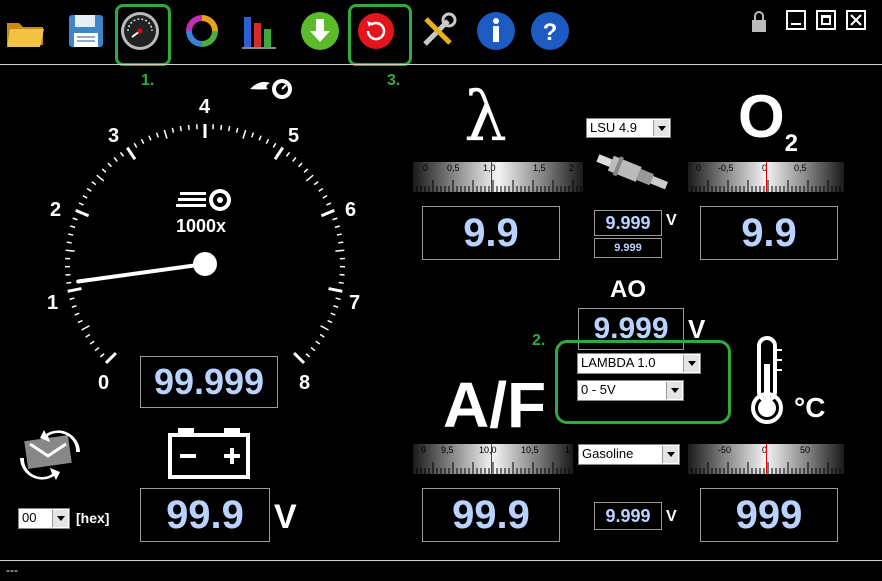 The width and height of the screenshot is (882, 581). I want to click on save-icon, so click(86, 31).